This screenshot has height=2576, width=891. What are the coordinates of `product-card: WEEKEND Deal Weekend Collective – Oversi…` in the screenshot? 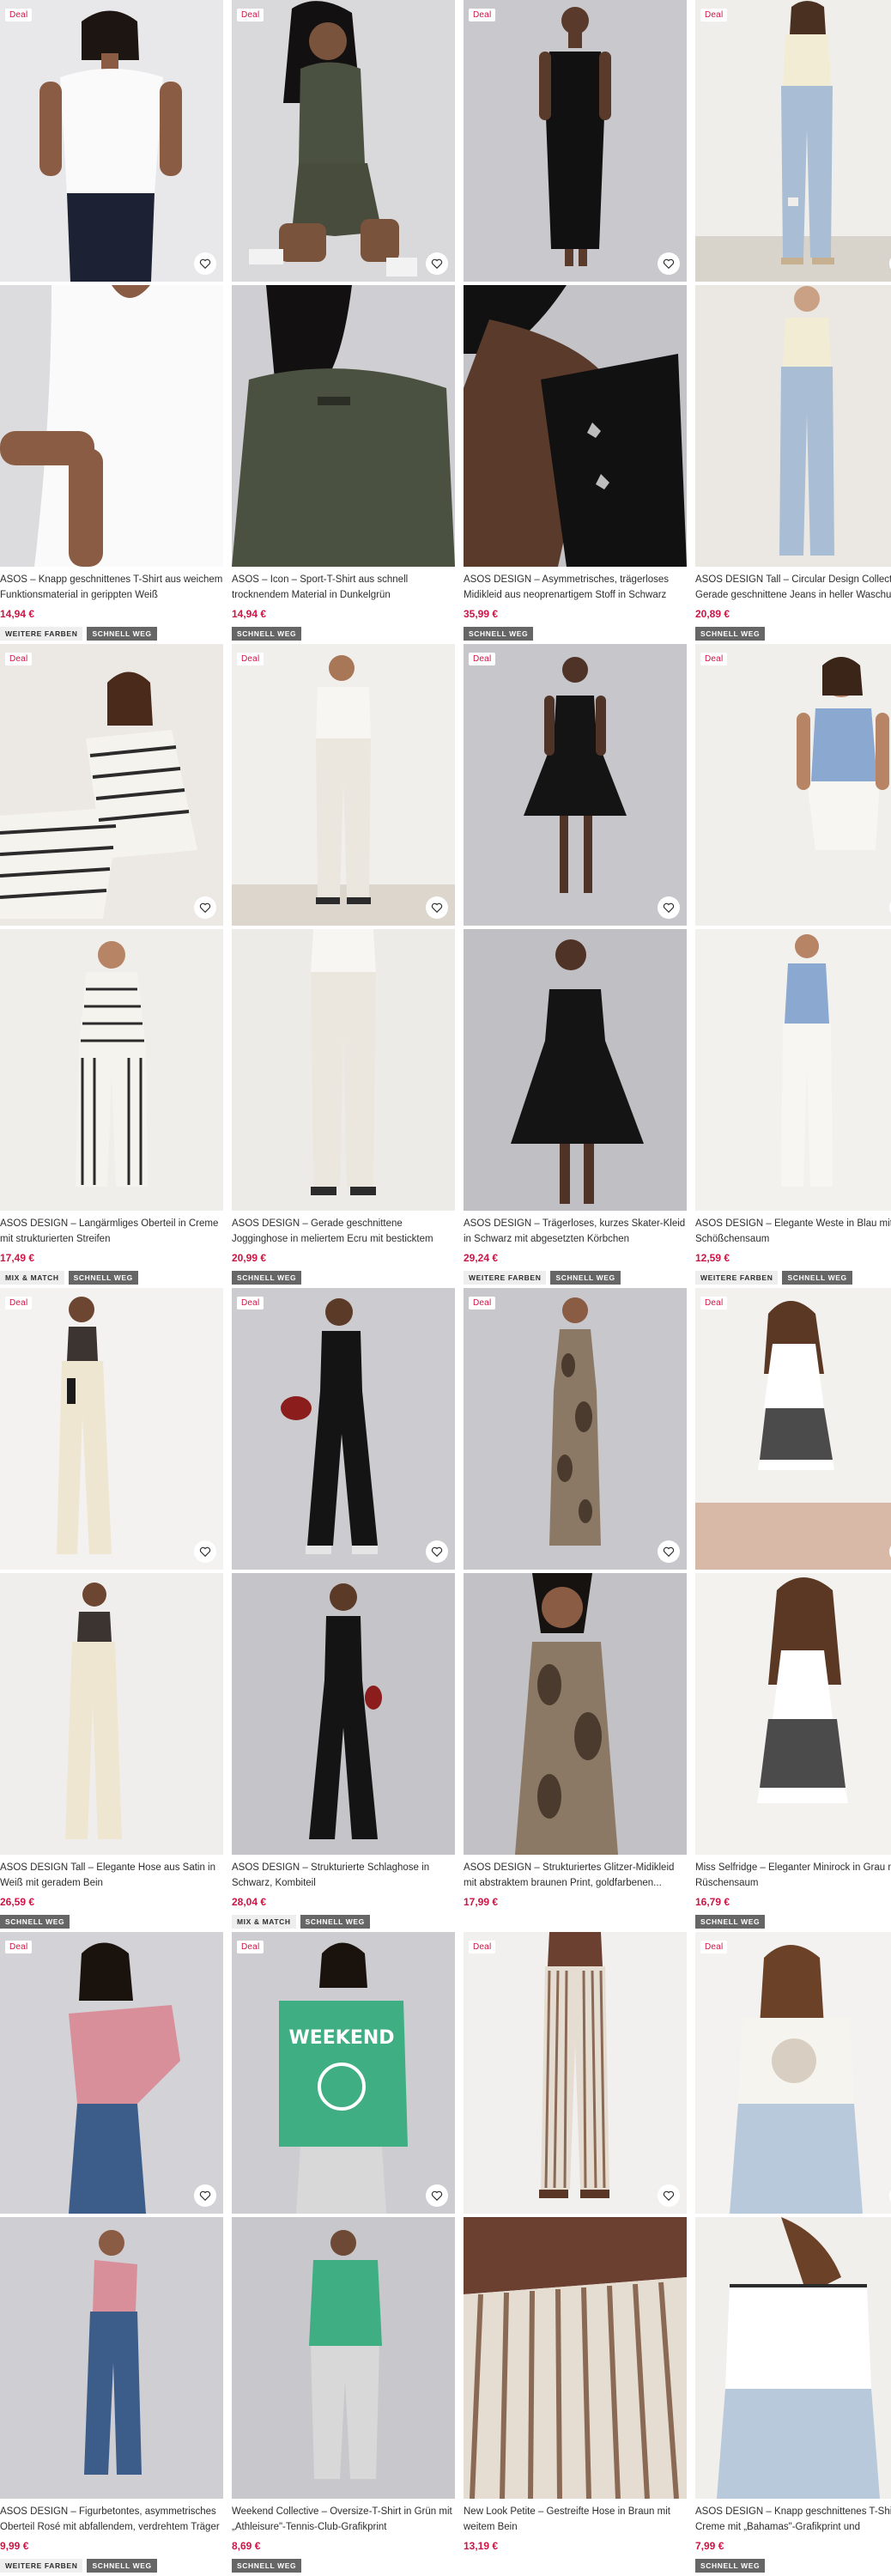 It's located at (344, 2254).